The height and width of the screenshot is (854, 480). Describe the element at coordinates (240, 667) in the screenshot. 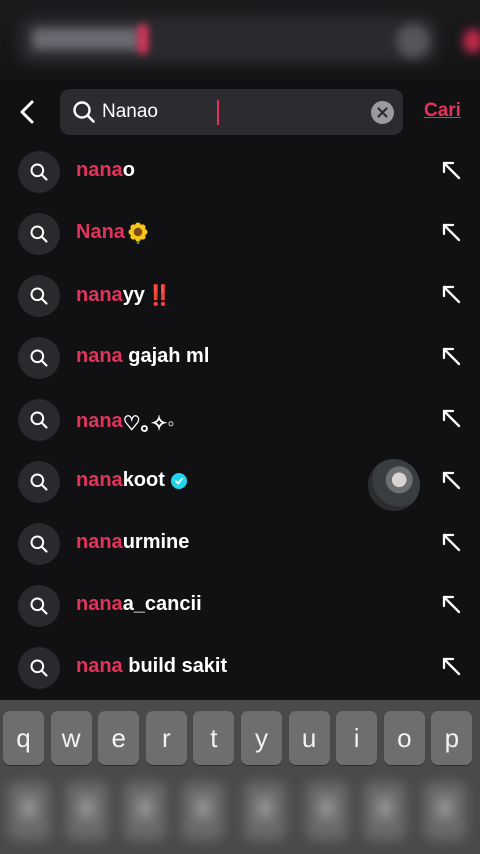

I see `suggestion-row: nana build sakit` at that location.